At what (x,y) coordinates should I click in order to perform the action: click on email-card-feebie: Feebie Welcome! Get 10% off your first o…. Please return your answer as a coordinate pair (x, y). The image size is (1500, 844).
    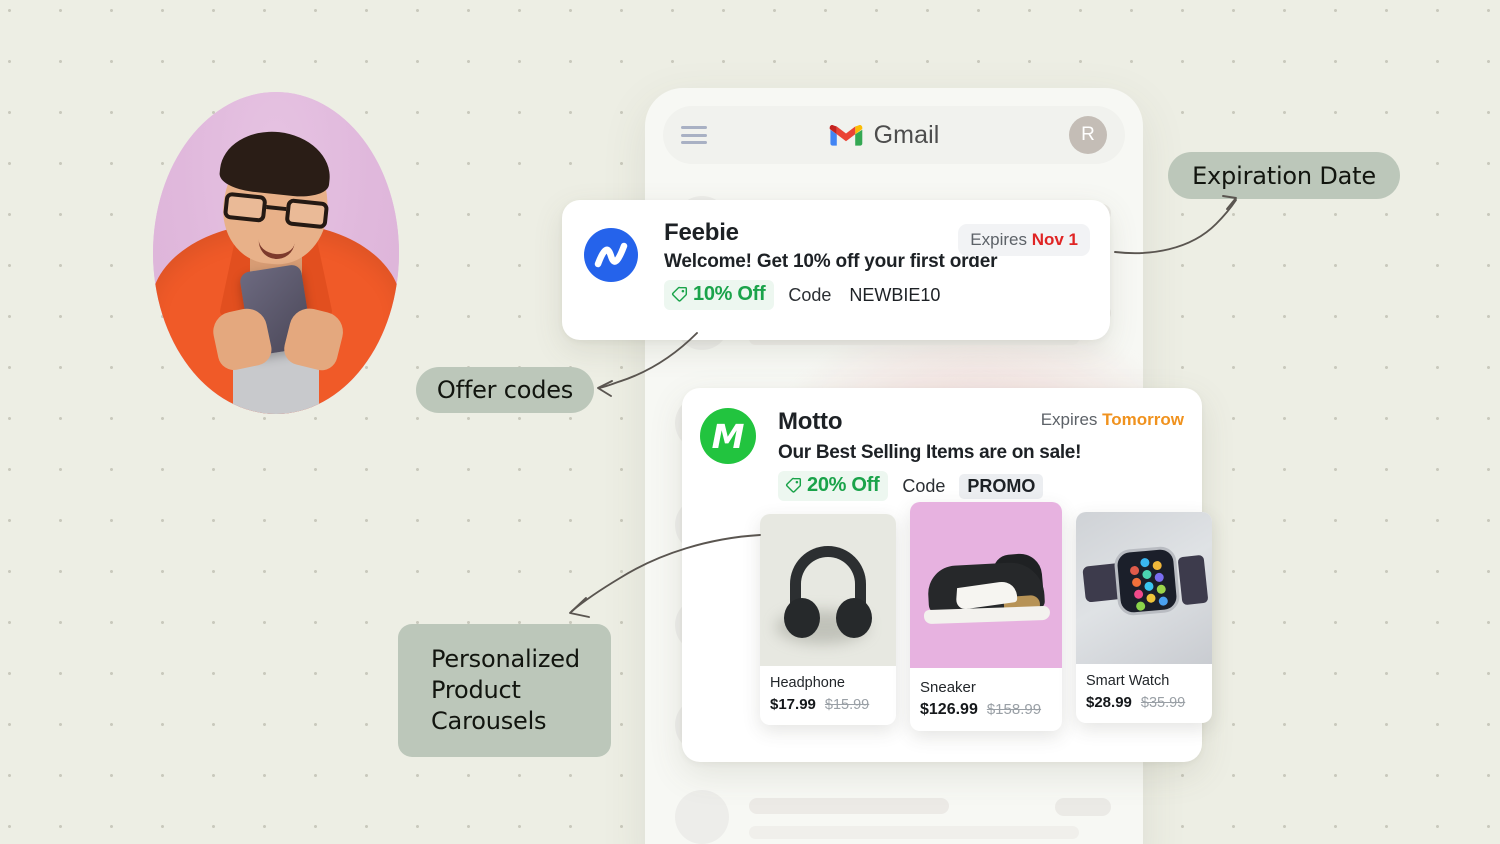
    Looking at the image, I should click on (836, 270).